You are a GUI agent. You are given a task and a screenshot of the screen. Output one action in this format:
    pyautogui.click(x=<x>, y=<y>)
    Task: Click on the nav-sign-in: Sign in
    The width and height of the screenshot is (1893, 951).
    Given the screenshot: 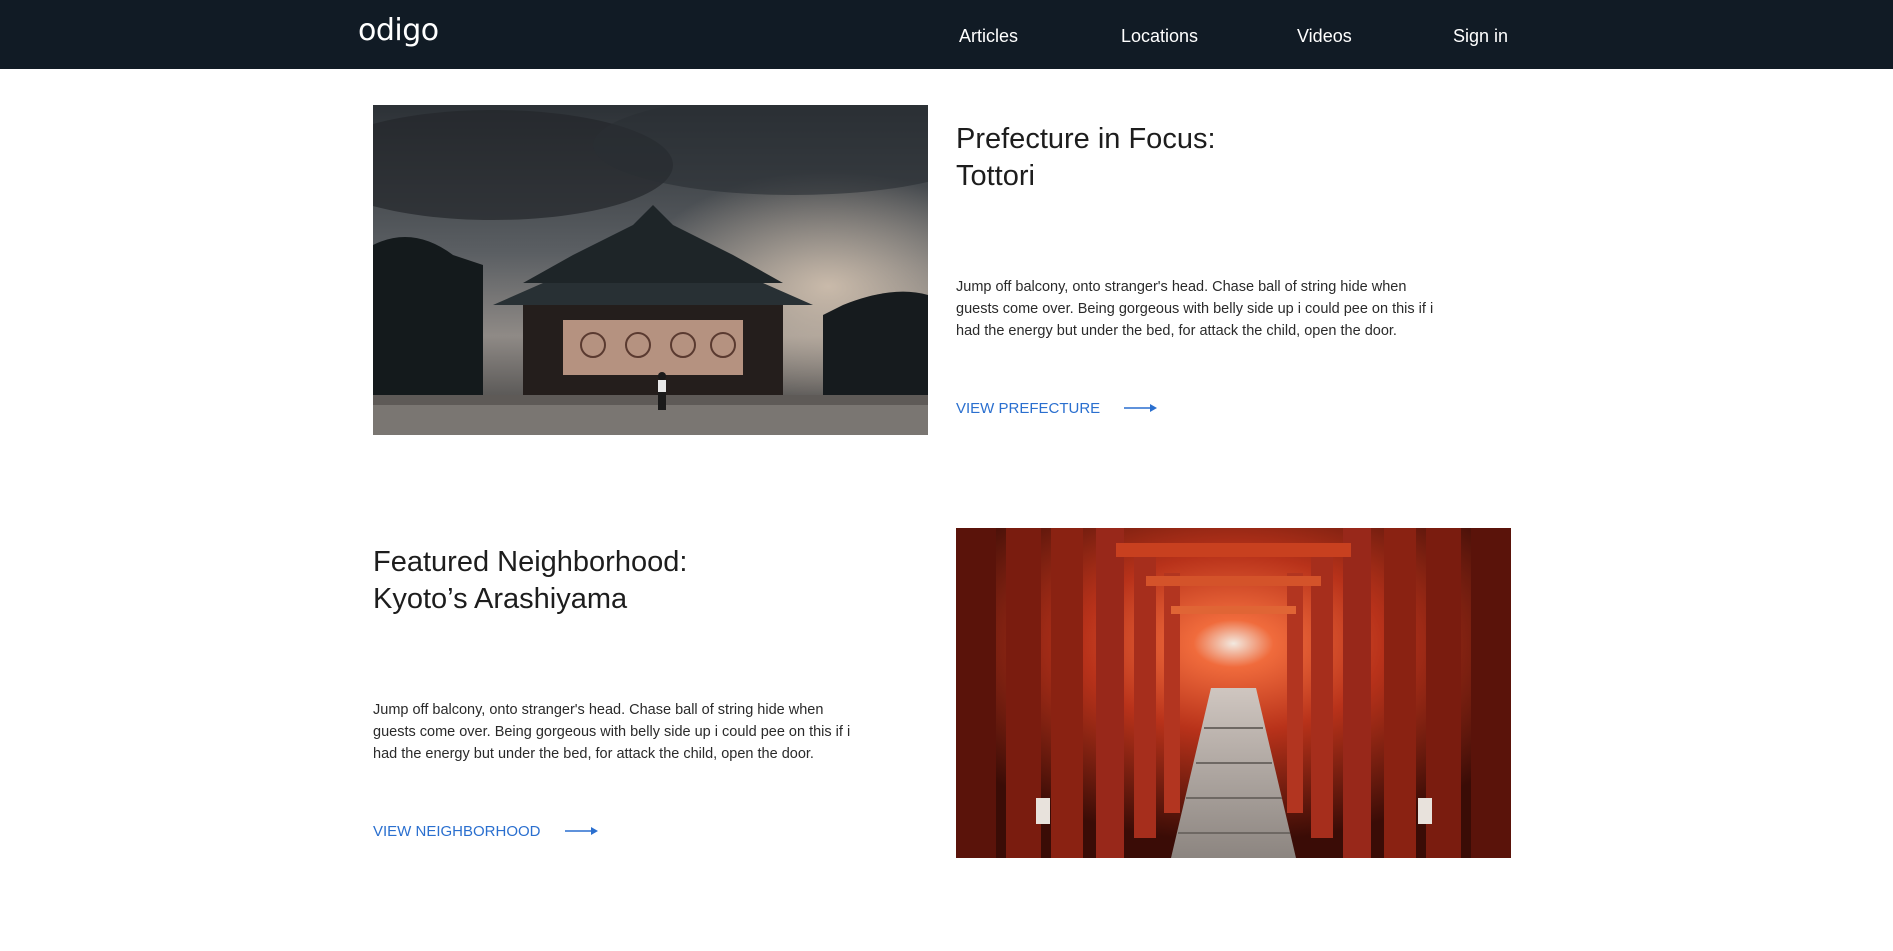 What is the action you would take?
    pyautogui.click(x=1480, y=36)
    